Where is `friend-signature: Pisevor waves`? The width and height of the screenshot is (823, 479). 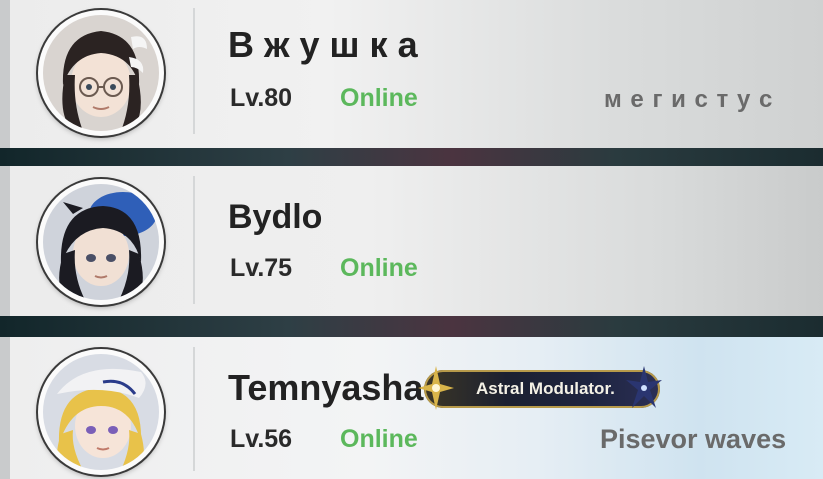
friend-signature: Pisevor waves is located at coordinates (693, 439).